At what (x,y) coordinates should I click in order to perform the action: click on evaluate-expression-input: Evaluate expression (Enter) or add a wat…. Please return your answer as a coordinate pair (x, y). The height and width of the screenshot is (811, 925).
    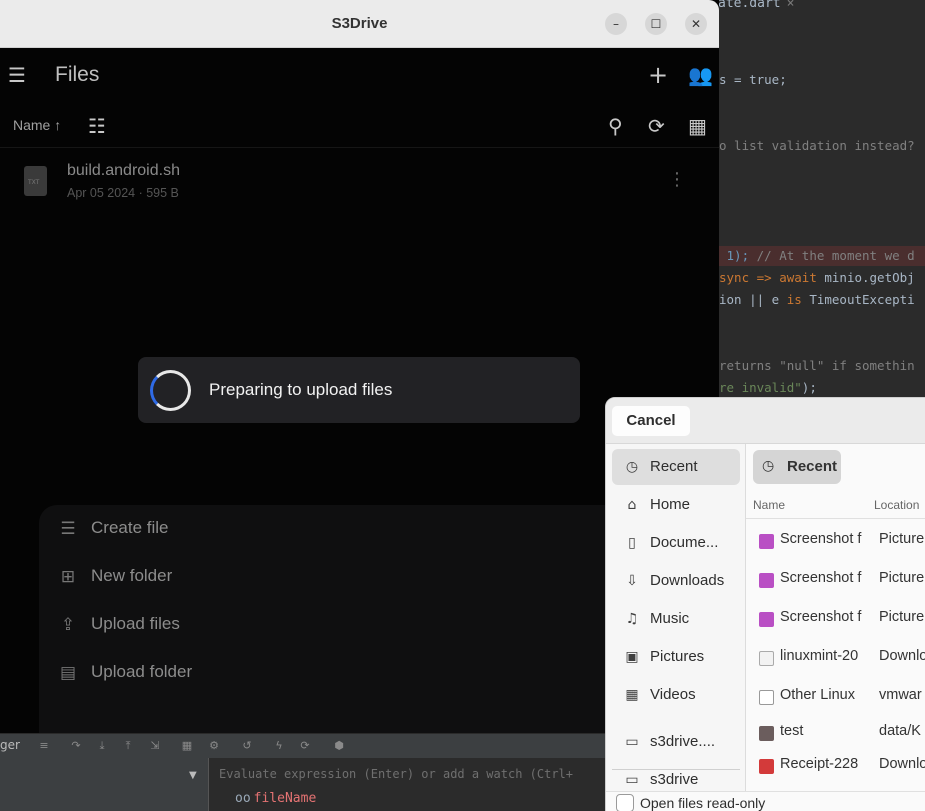
    Looking at the image, I should click on (396, 774).